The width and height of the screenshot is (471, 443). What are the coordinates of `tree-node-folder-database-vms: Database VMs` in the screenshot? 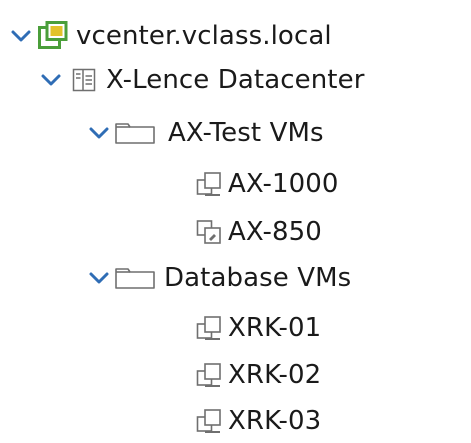 It's located at (219, 278).